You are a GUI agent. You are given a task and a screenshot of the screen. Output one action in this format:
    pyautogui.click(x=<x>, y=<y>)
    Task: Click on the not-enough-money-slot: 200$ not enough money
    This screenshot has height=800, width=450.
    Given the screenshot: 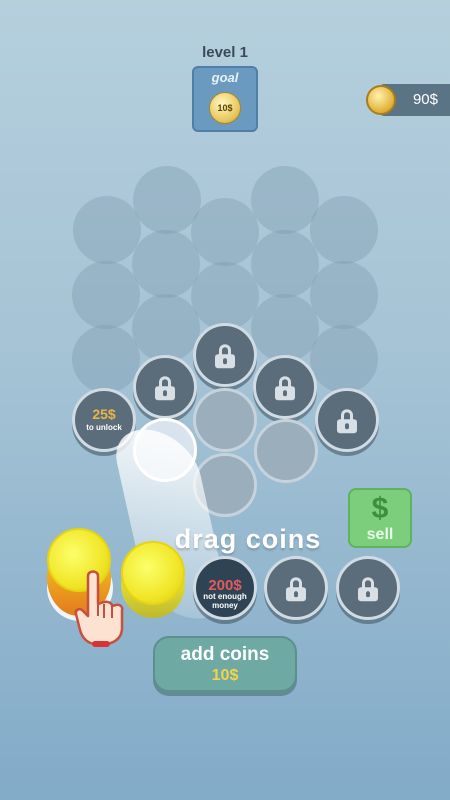 What is the action you would take?
    pyautogui.click(x=225, y=588)
    